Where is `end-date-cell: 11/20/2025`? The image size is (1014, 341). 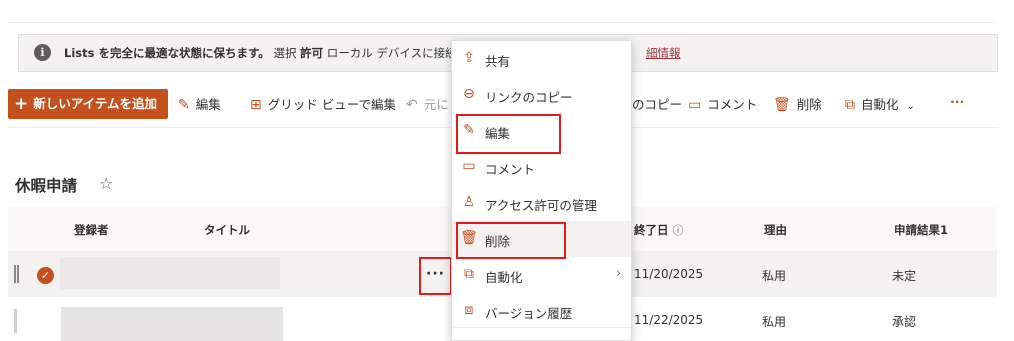 end-date-cell: 11/20/2025 is located at coordinates (669, 274).